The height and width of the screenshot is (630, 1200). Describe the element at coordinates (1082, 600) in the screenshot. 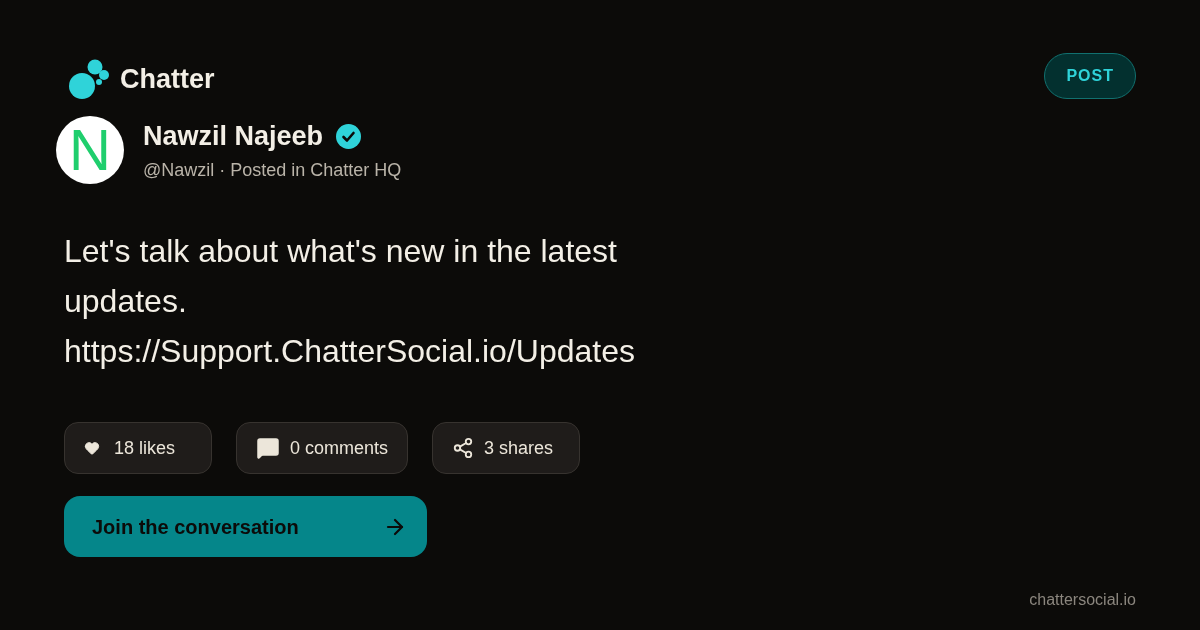

I see `footer-domain: chattersocial.io` at that location.